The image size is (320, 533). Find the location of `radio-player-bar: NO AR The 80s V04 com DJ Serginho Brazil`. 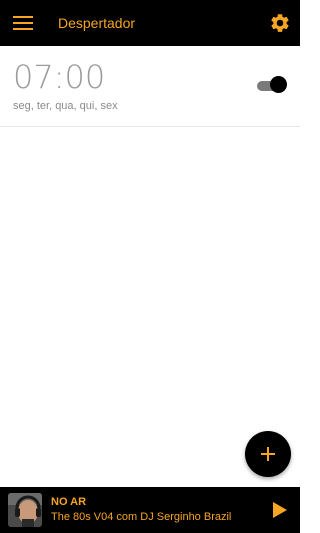

radio-player-bar: NO AR The 80s V04 com DJ Serginho Brazil is located at coordinates (150, 510).